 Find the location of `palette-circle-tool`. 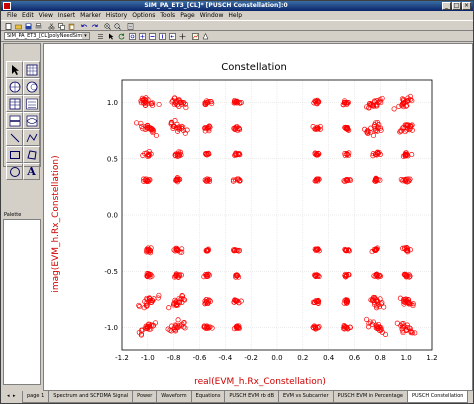

palette-circle-tool is located at coordinates (14, 171).